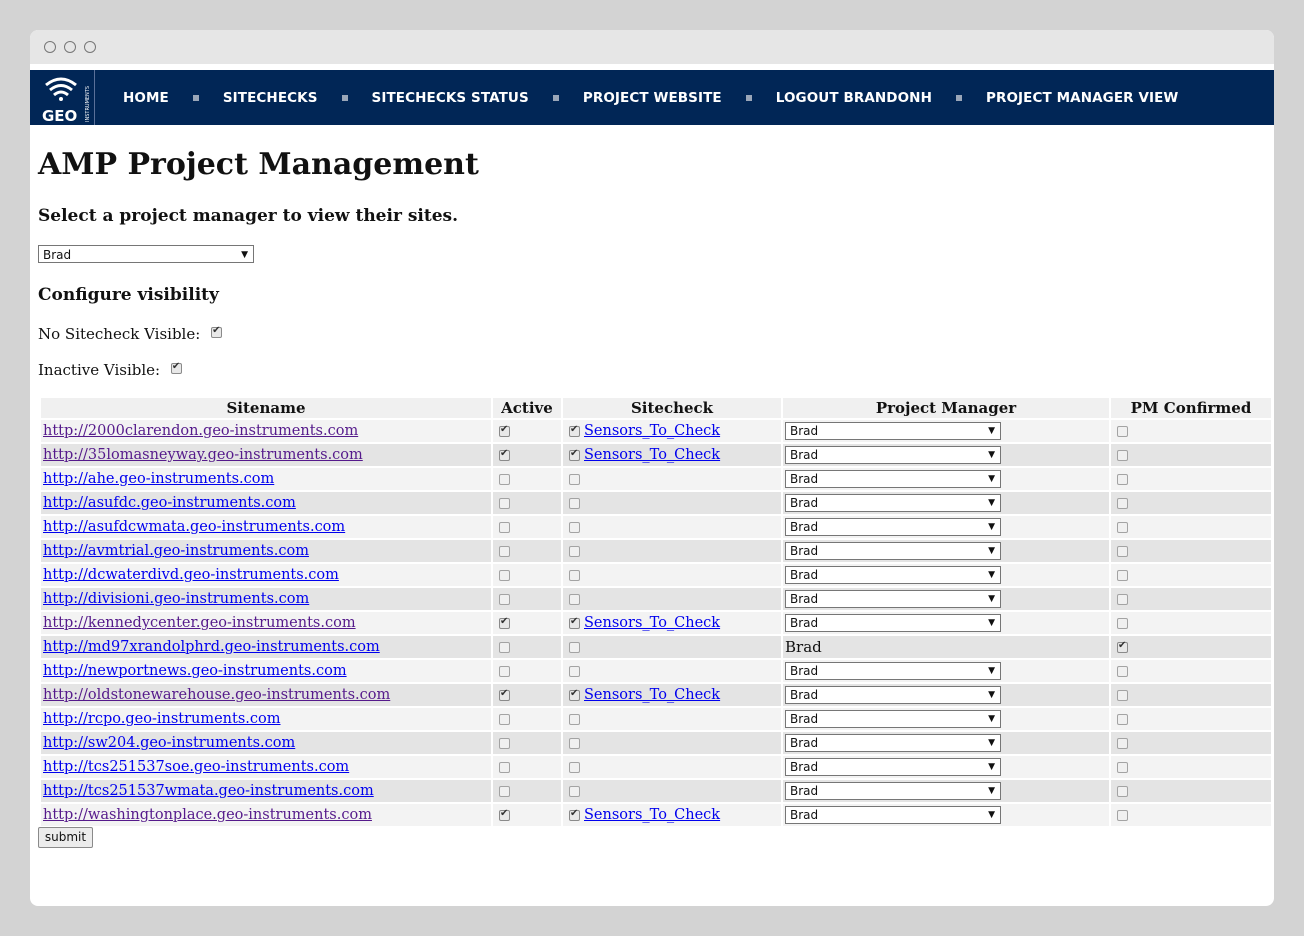 Image resolution: width=1304 pixels, height=936 pixels. I want to click on site-link: http://rcpo.geo-instruments.com, so click(162, 719).